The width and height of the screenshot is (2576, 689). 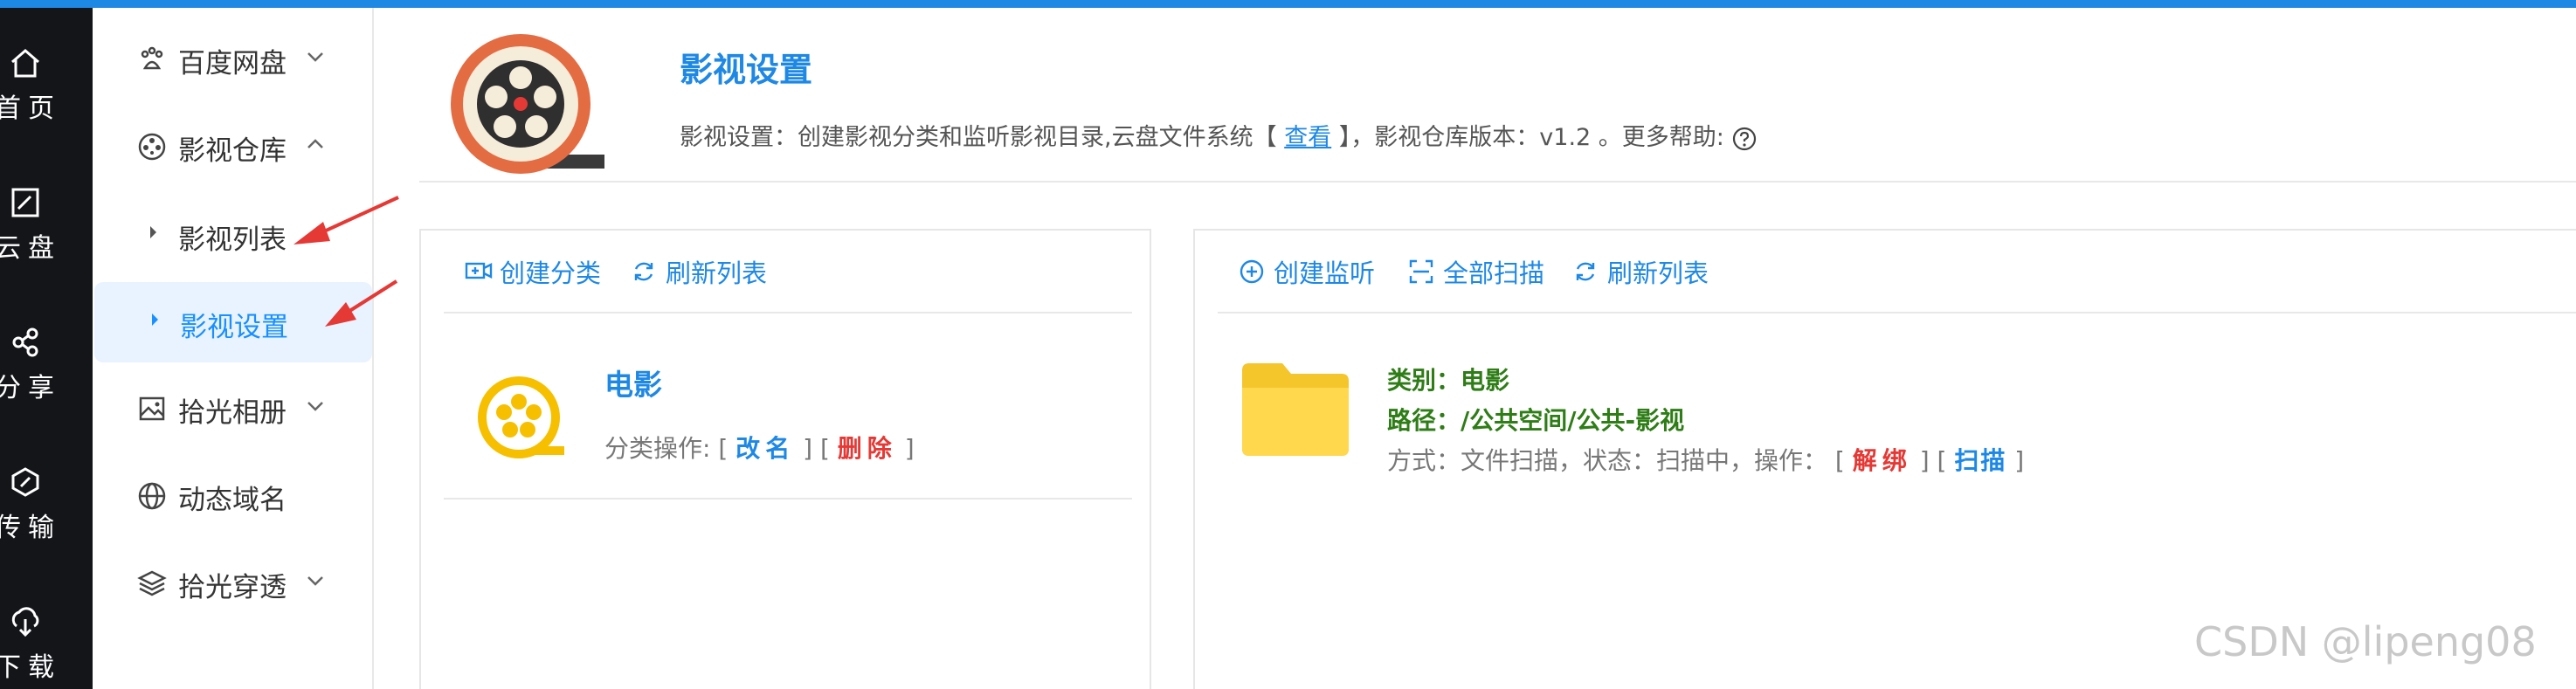 What do you see at coordinates (1536, 421) in the screenshot?
I see `watch-path: 路径：/公共空间/公共-影视` at bounding box center [1536, 421].